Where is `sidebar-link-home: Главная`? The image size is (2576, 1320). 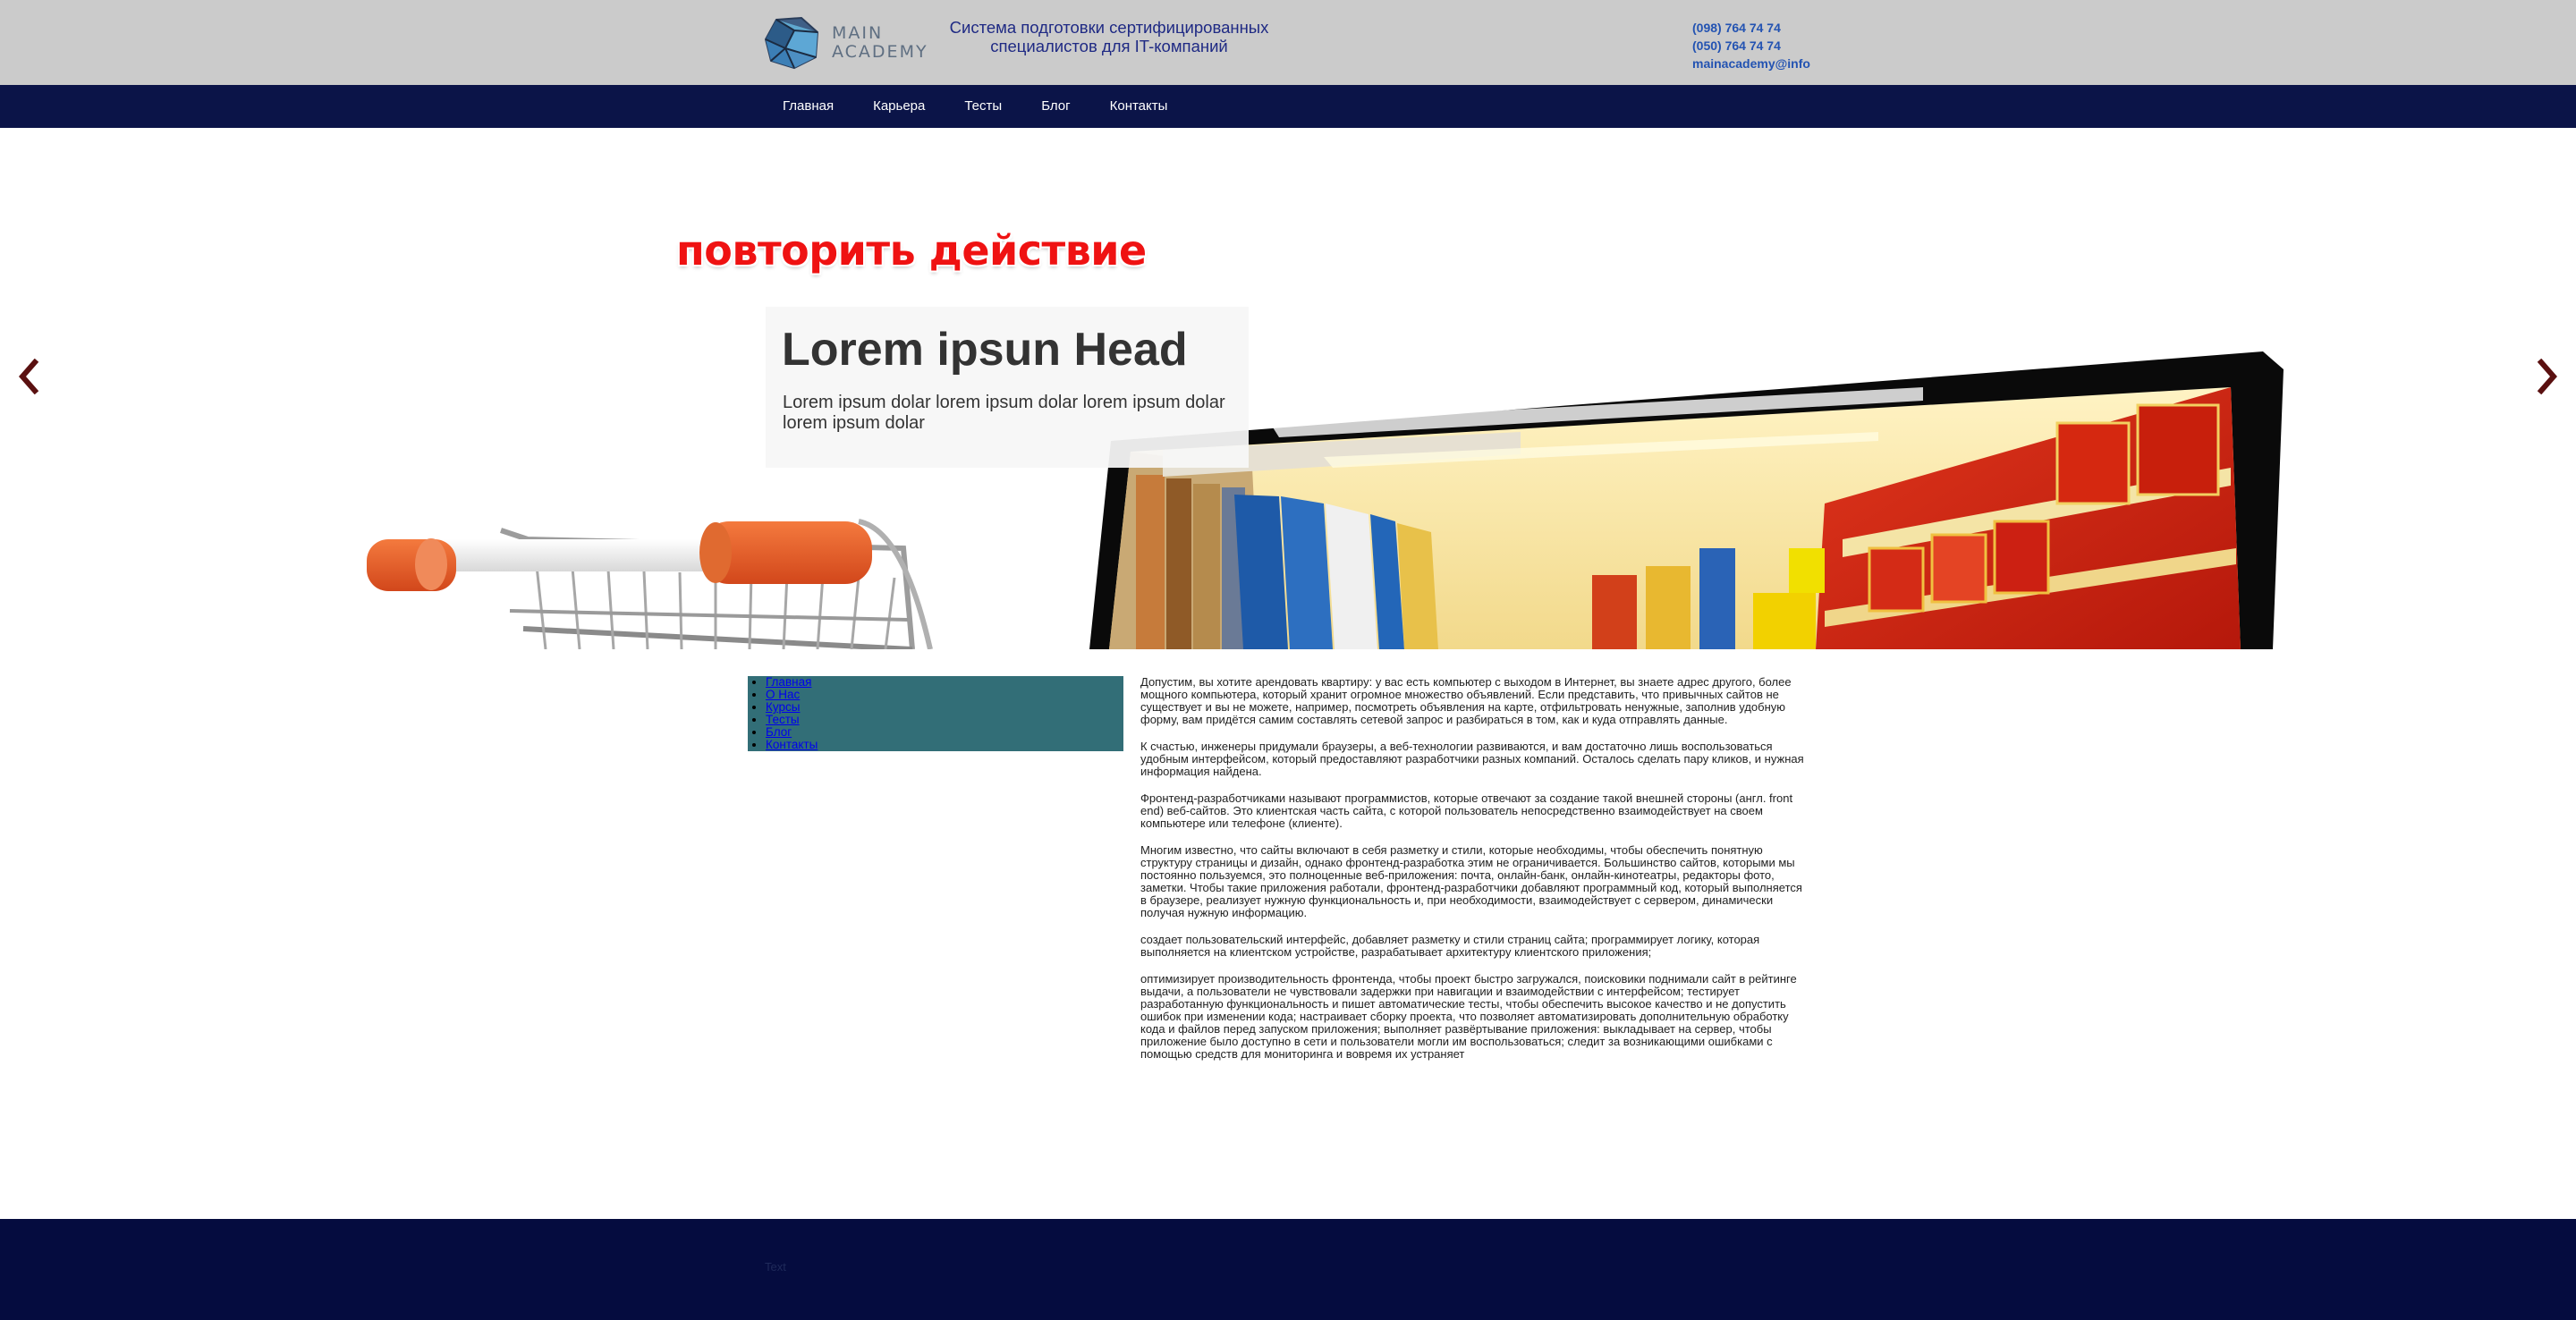
sidebar-link-home: Главная is located at coordinates (788, 682).